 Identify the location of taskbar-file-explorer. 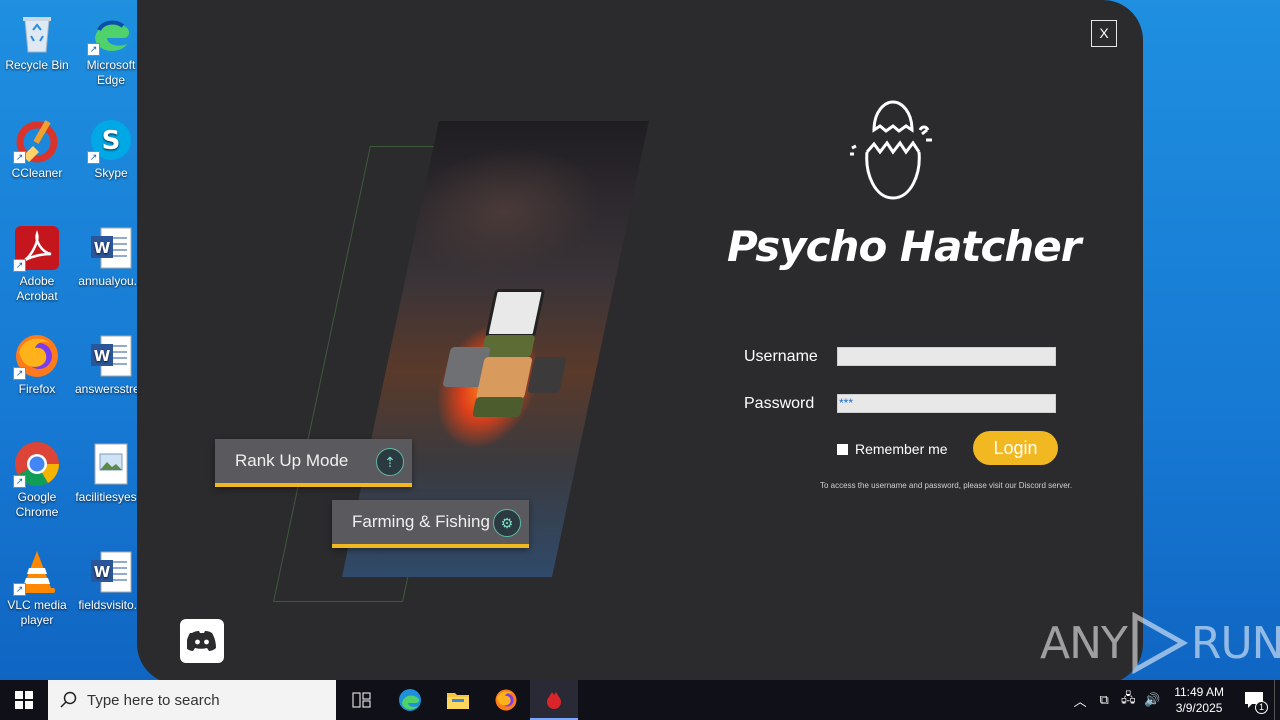
(458, 700).